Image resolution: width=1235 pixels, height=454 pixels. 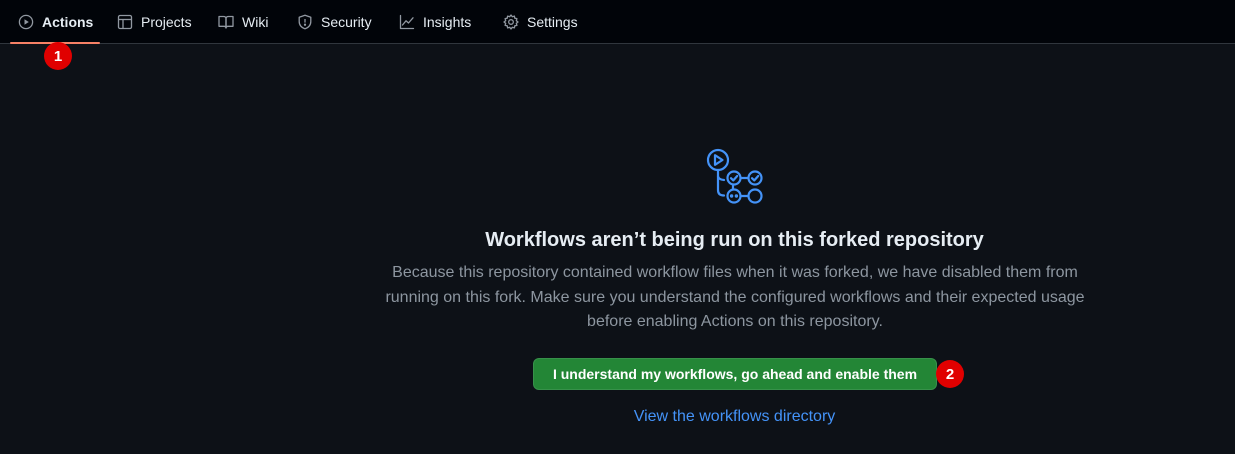 What do you see at coordinates (617, 417) in the screenshot?
I see `workflows-directory-link: View the workflows directory` at bounding box center [617, 417].